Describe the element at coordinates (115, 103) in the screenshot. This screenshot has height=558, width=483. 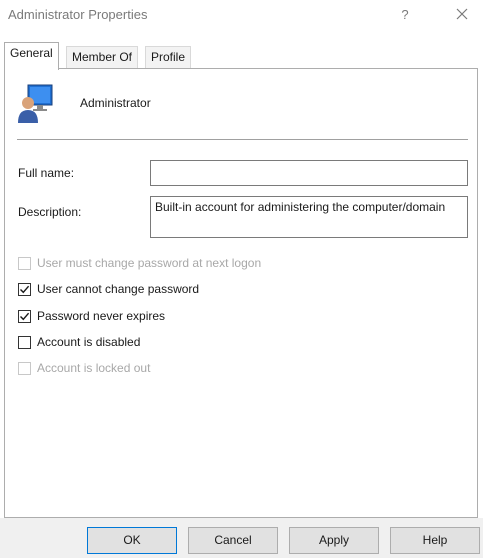
I see `user-name-label: Administrator` at that location.